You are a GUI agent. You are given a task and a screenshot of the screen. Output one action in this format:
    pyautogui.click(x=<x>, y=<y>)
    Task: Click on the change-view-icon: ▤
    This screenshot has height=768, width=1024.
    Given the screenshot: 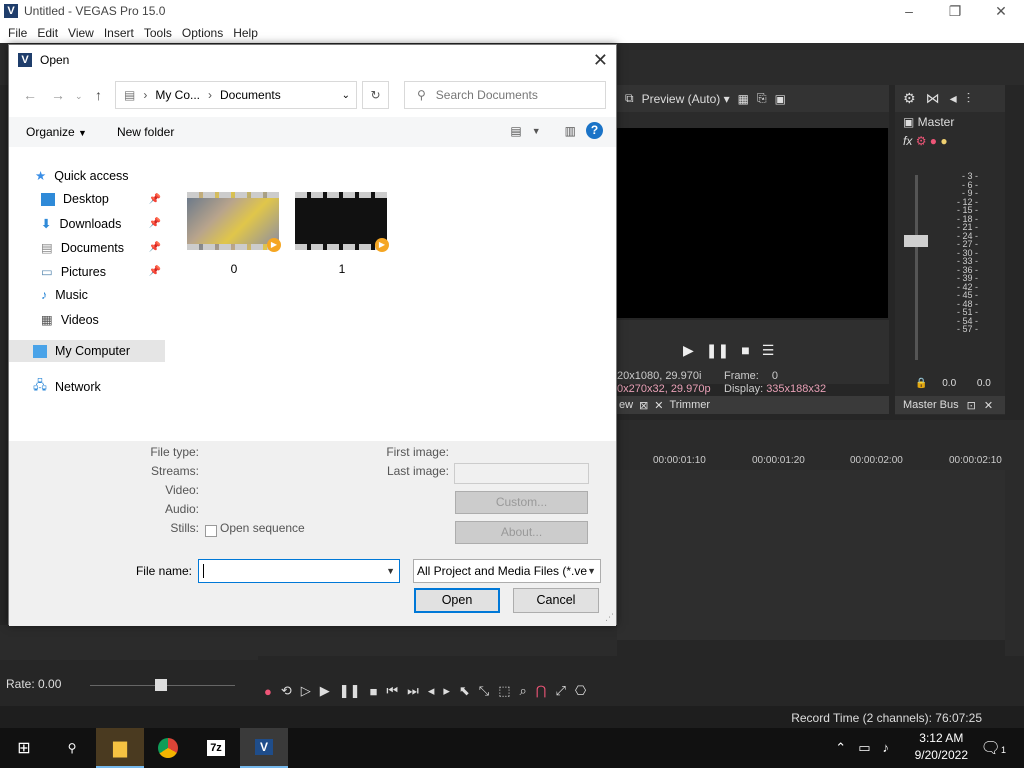 What is the action you would take?
    pyautogui.click(x=515, y=131)
    